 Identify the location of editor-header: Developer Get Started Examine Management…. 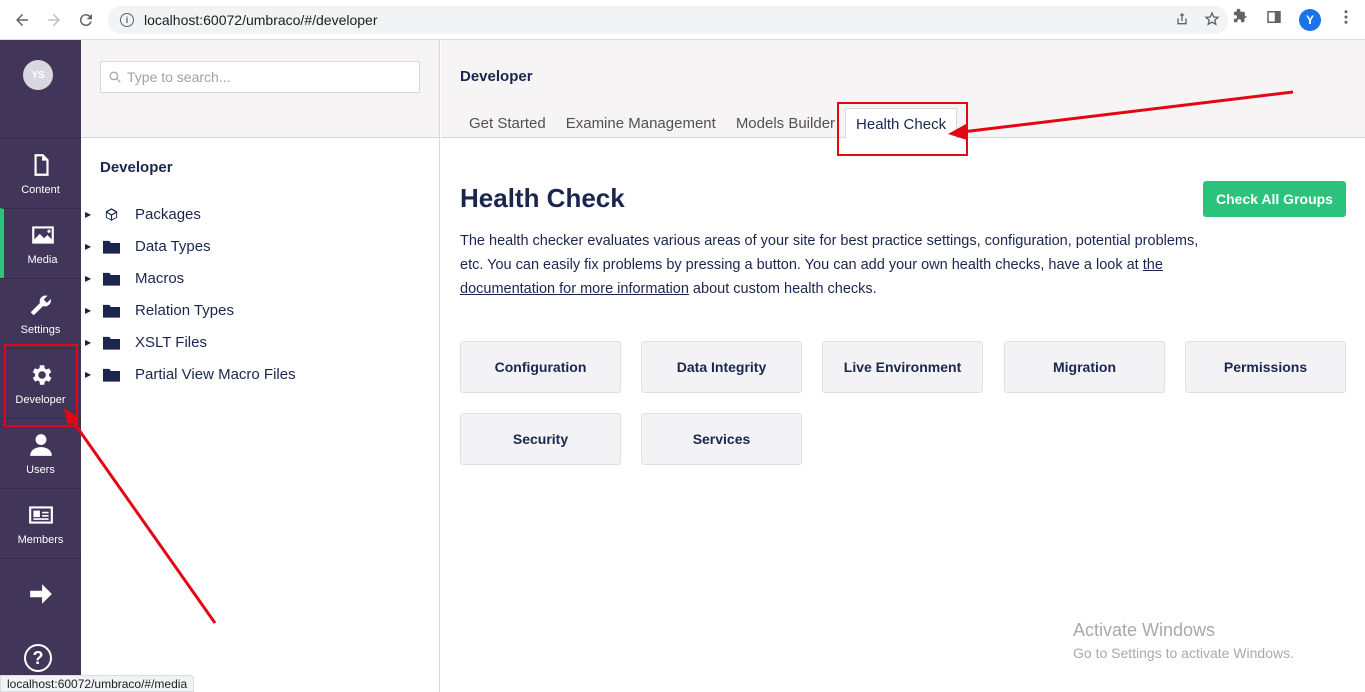
(903, 89).